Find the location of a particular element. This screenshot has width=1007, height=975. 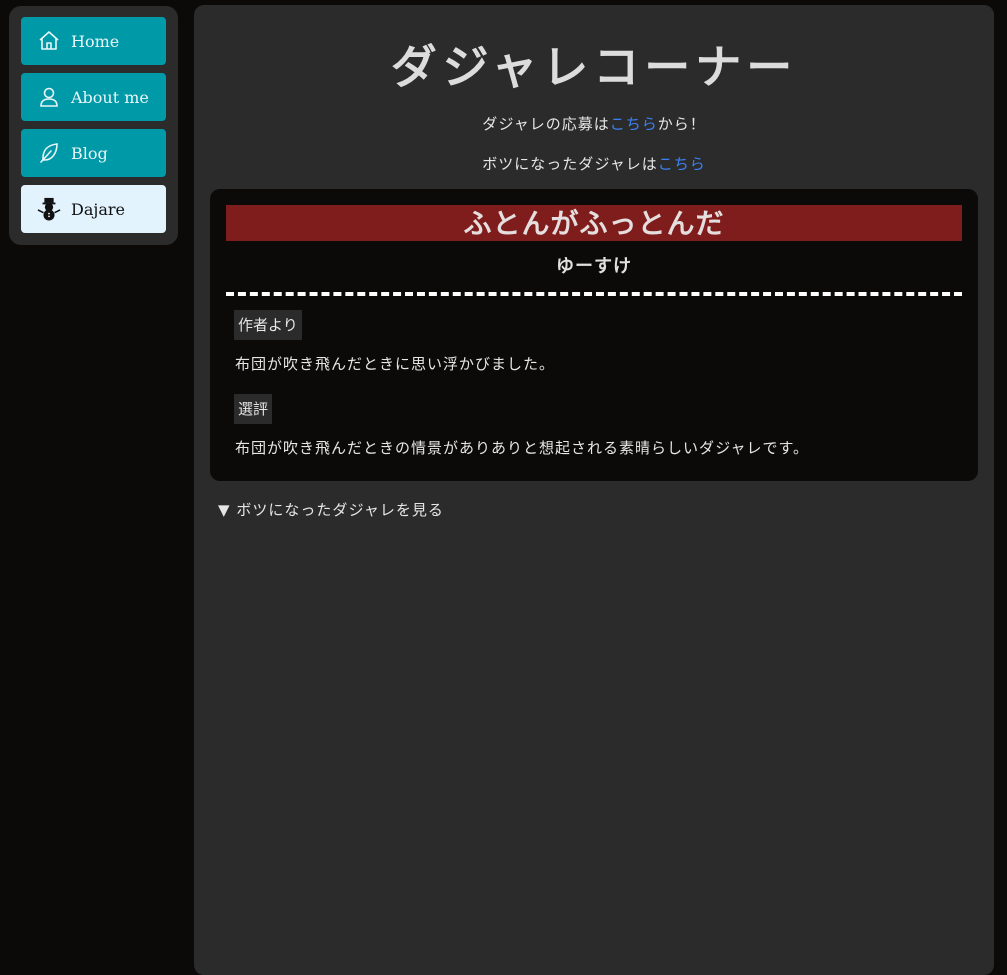

review-label: 選評 is located at coordinates (253, 409).